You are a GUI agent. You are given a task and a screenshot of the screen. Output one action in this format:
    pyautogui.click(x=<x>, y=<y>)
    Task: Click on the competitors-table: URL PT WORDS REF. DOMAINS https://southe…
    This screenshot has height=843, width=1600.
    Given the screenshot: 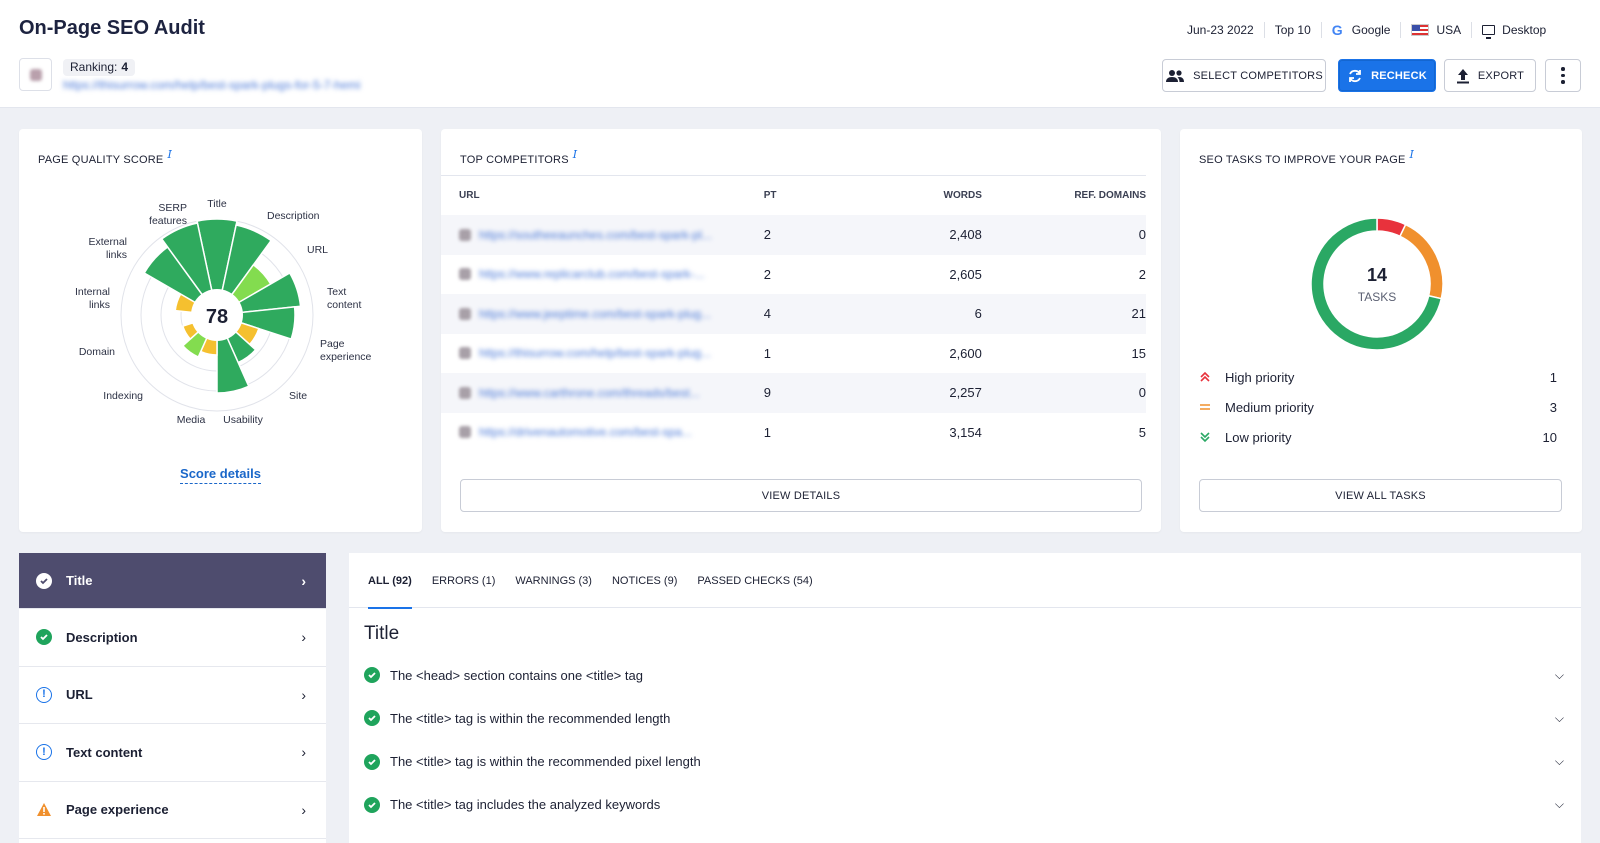 What is the action you would take?
    pyautogui.click(x=793, y=313)
    